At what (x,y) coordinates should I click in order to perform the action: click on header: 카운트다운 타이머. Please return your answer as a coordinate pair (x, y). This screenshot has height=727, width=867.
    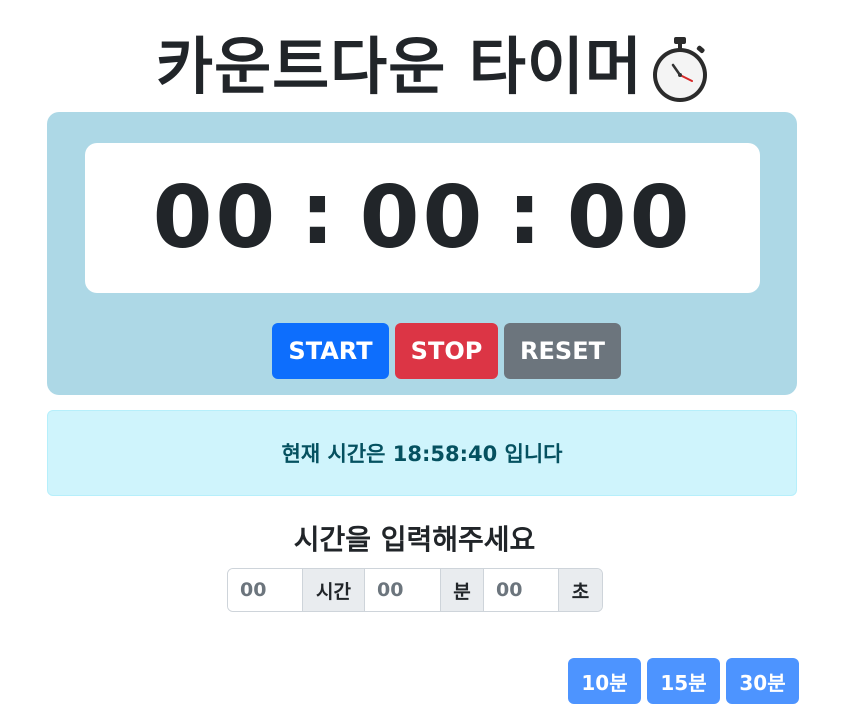
    Looking at the image, I should click on (433, 67).